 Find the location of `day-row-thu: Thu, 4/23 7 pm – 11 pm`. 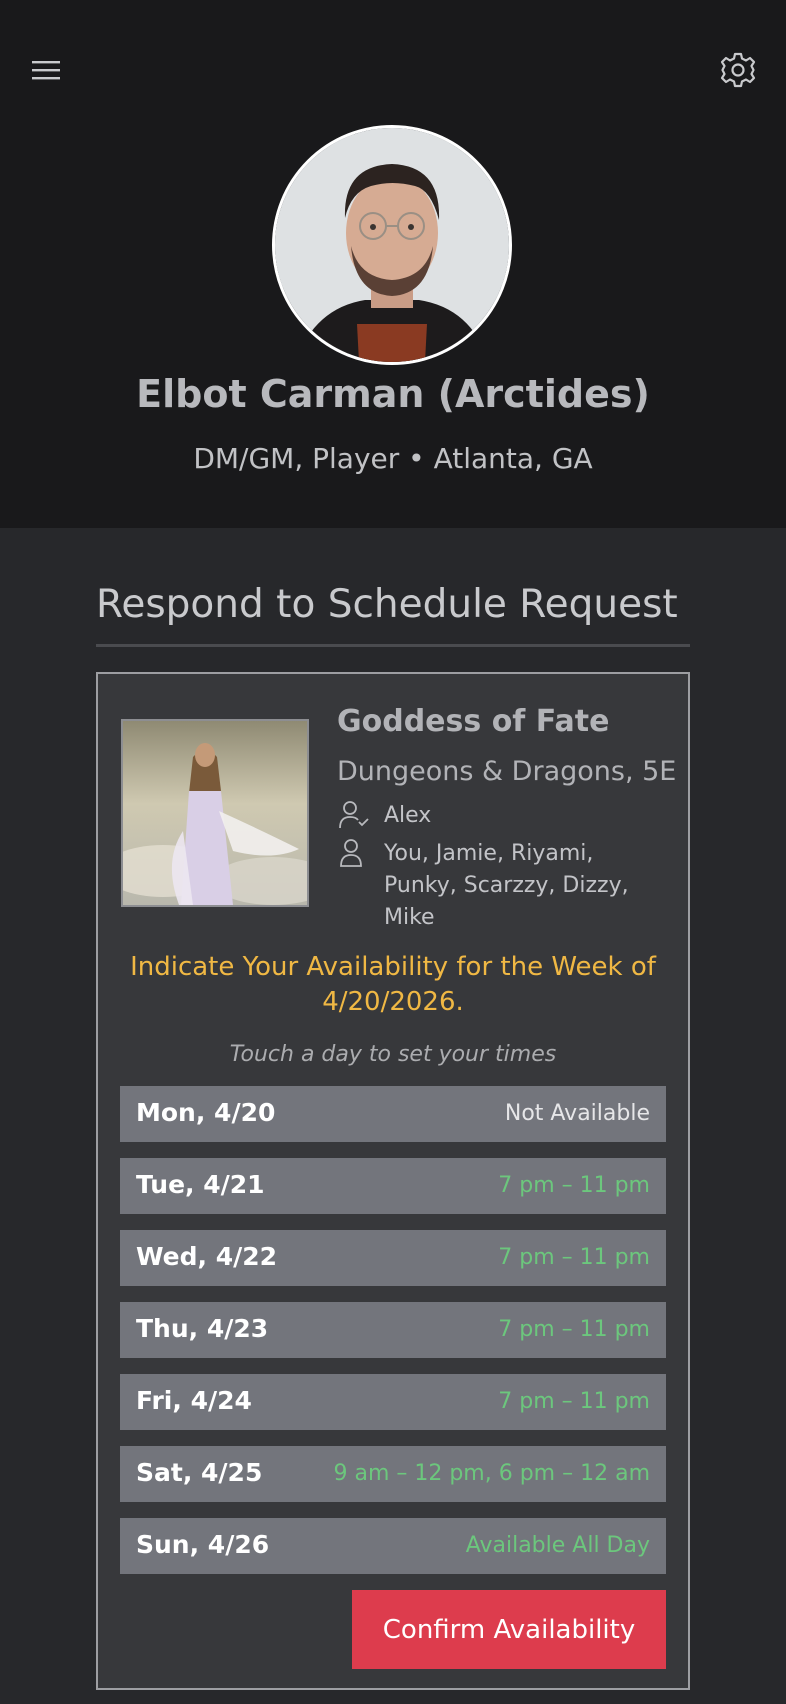

day-row-thu: Thu, 4/23 7 pm – 11 pm is located at coordinates (393, 1330).